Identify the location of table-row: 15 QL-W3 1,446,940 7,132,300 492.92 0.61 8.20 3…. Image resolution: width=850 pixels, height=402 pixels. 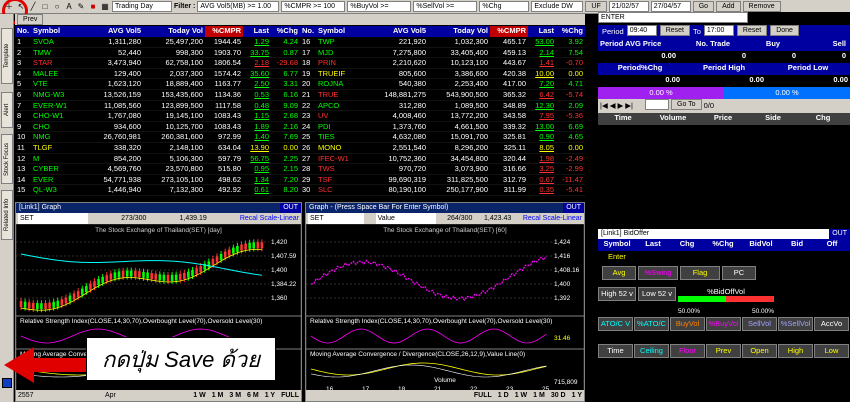
(300, 190).